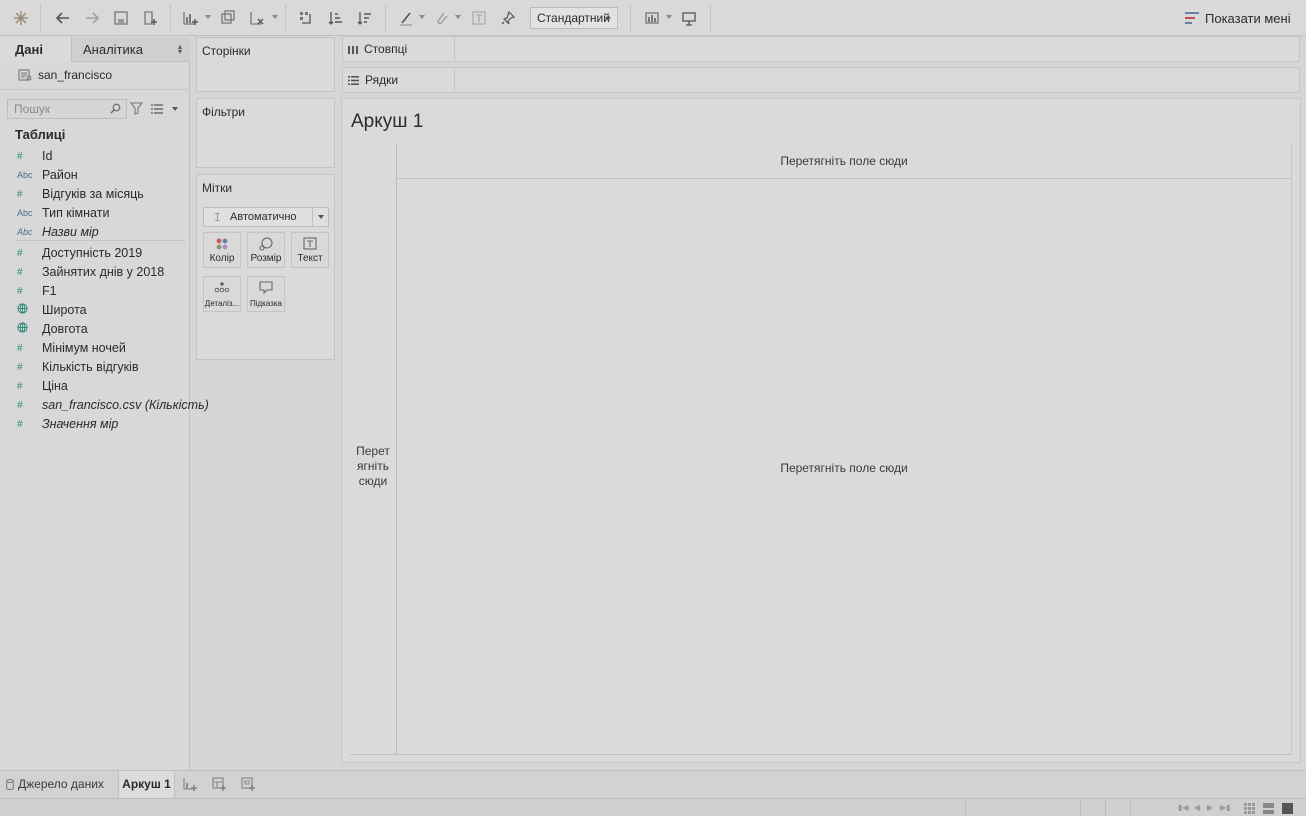 The height and width of the screenshot is (816, 1306). What do you see at coordinates (257, 18) in the screenshot?
I see `clear-sheet-icon` at bounding box center [257, 18].